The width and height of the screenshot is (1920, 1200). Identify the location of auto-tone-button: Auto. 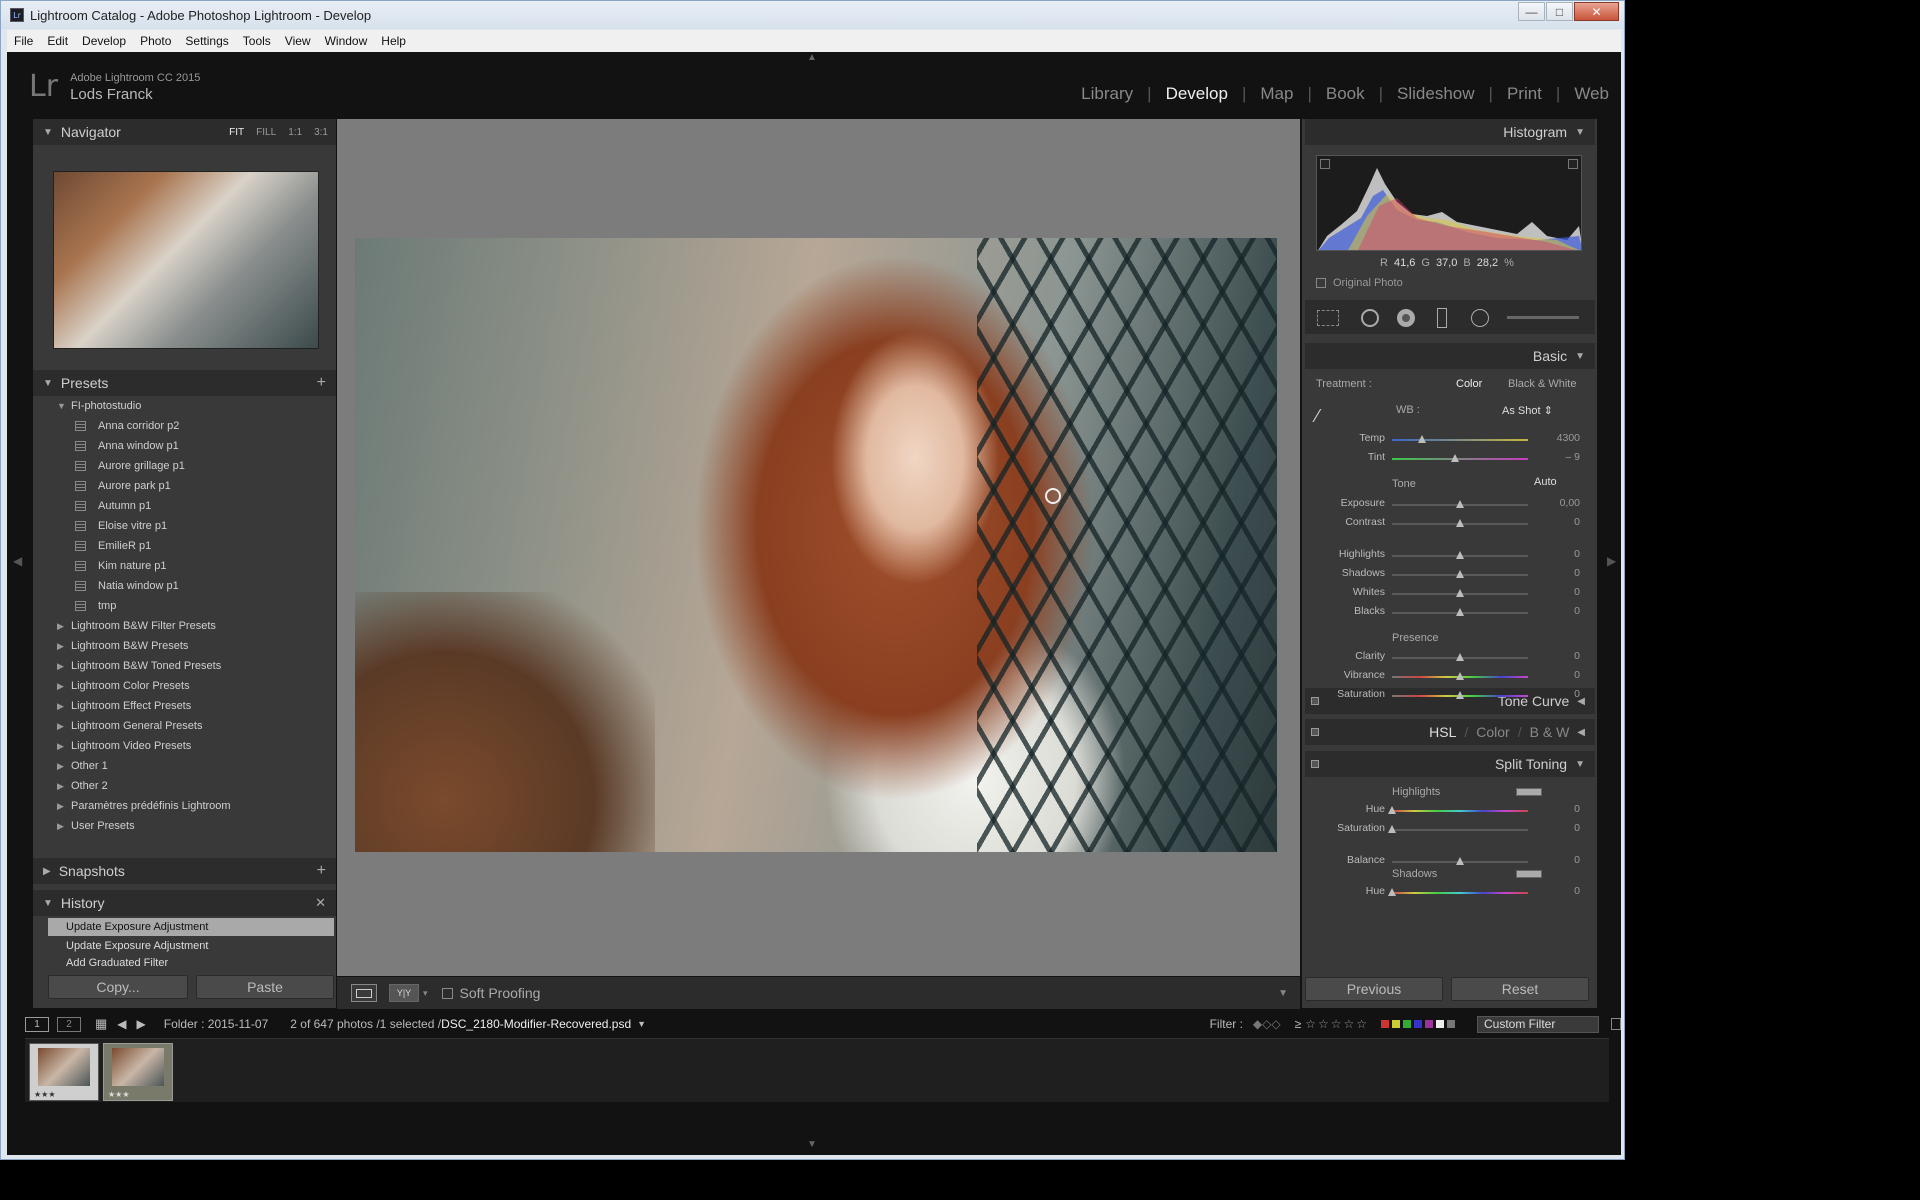
(1545, 482).